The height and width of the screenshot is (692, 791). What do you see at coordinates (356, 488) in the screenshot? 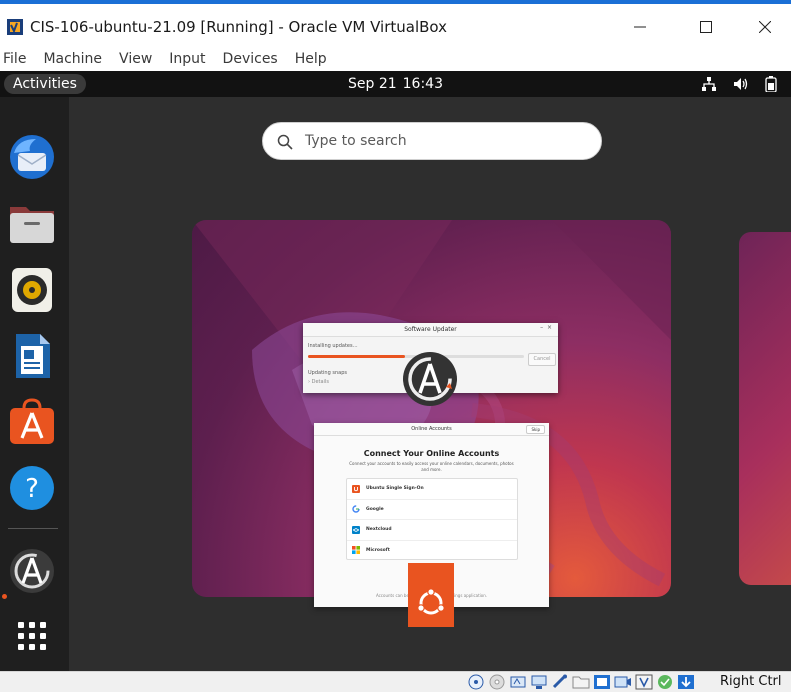
I see `ubuntu-sso-icon` at bounding box center [356, 488].